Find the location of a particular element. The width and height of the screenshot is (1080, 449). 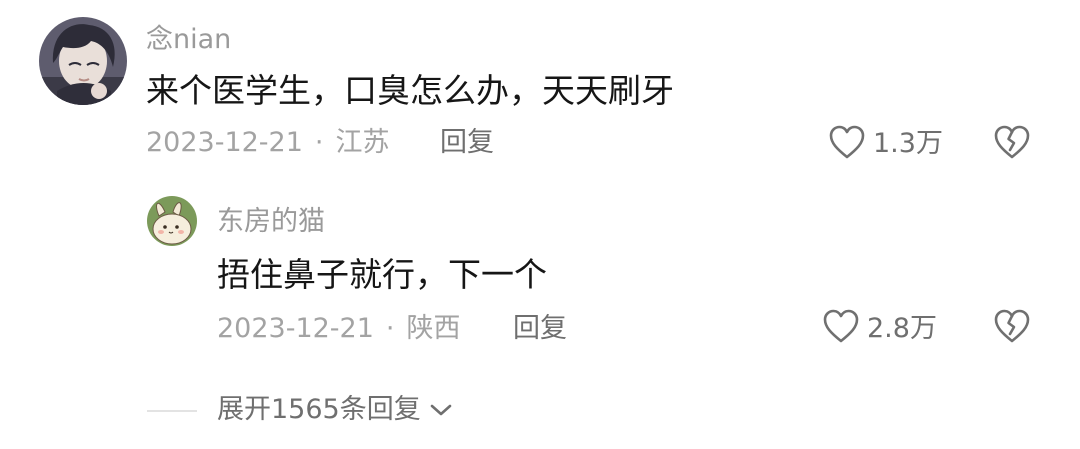

like-count: 1.3万 is located at coordinates (908, 143).